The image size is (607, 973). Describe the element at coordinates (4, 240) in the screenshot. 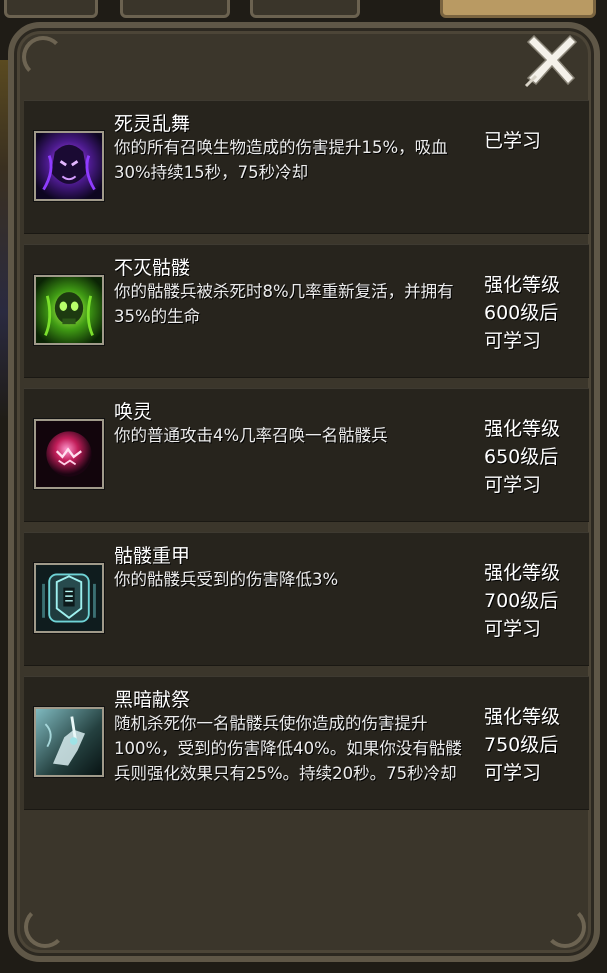

I see `background-strip` at that location.